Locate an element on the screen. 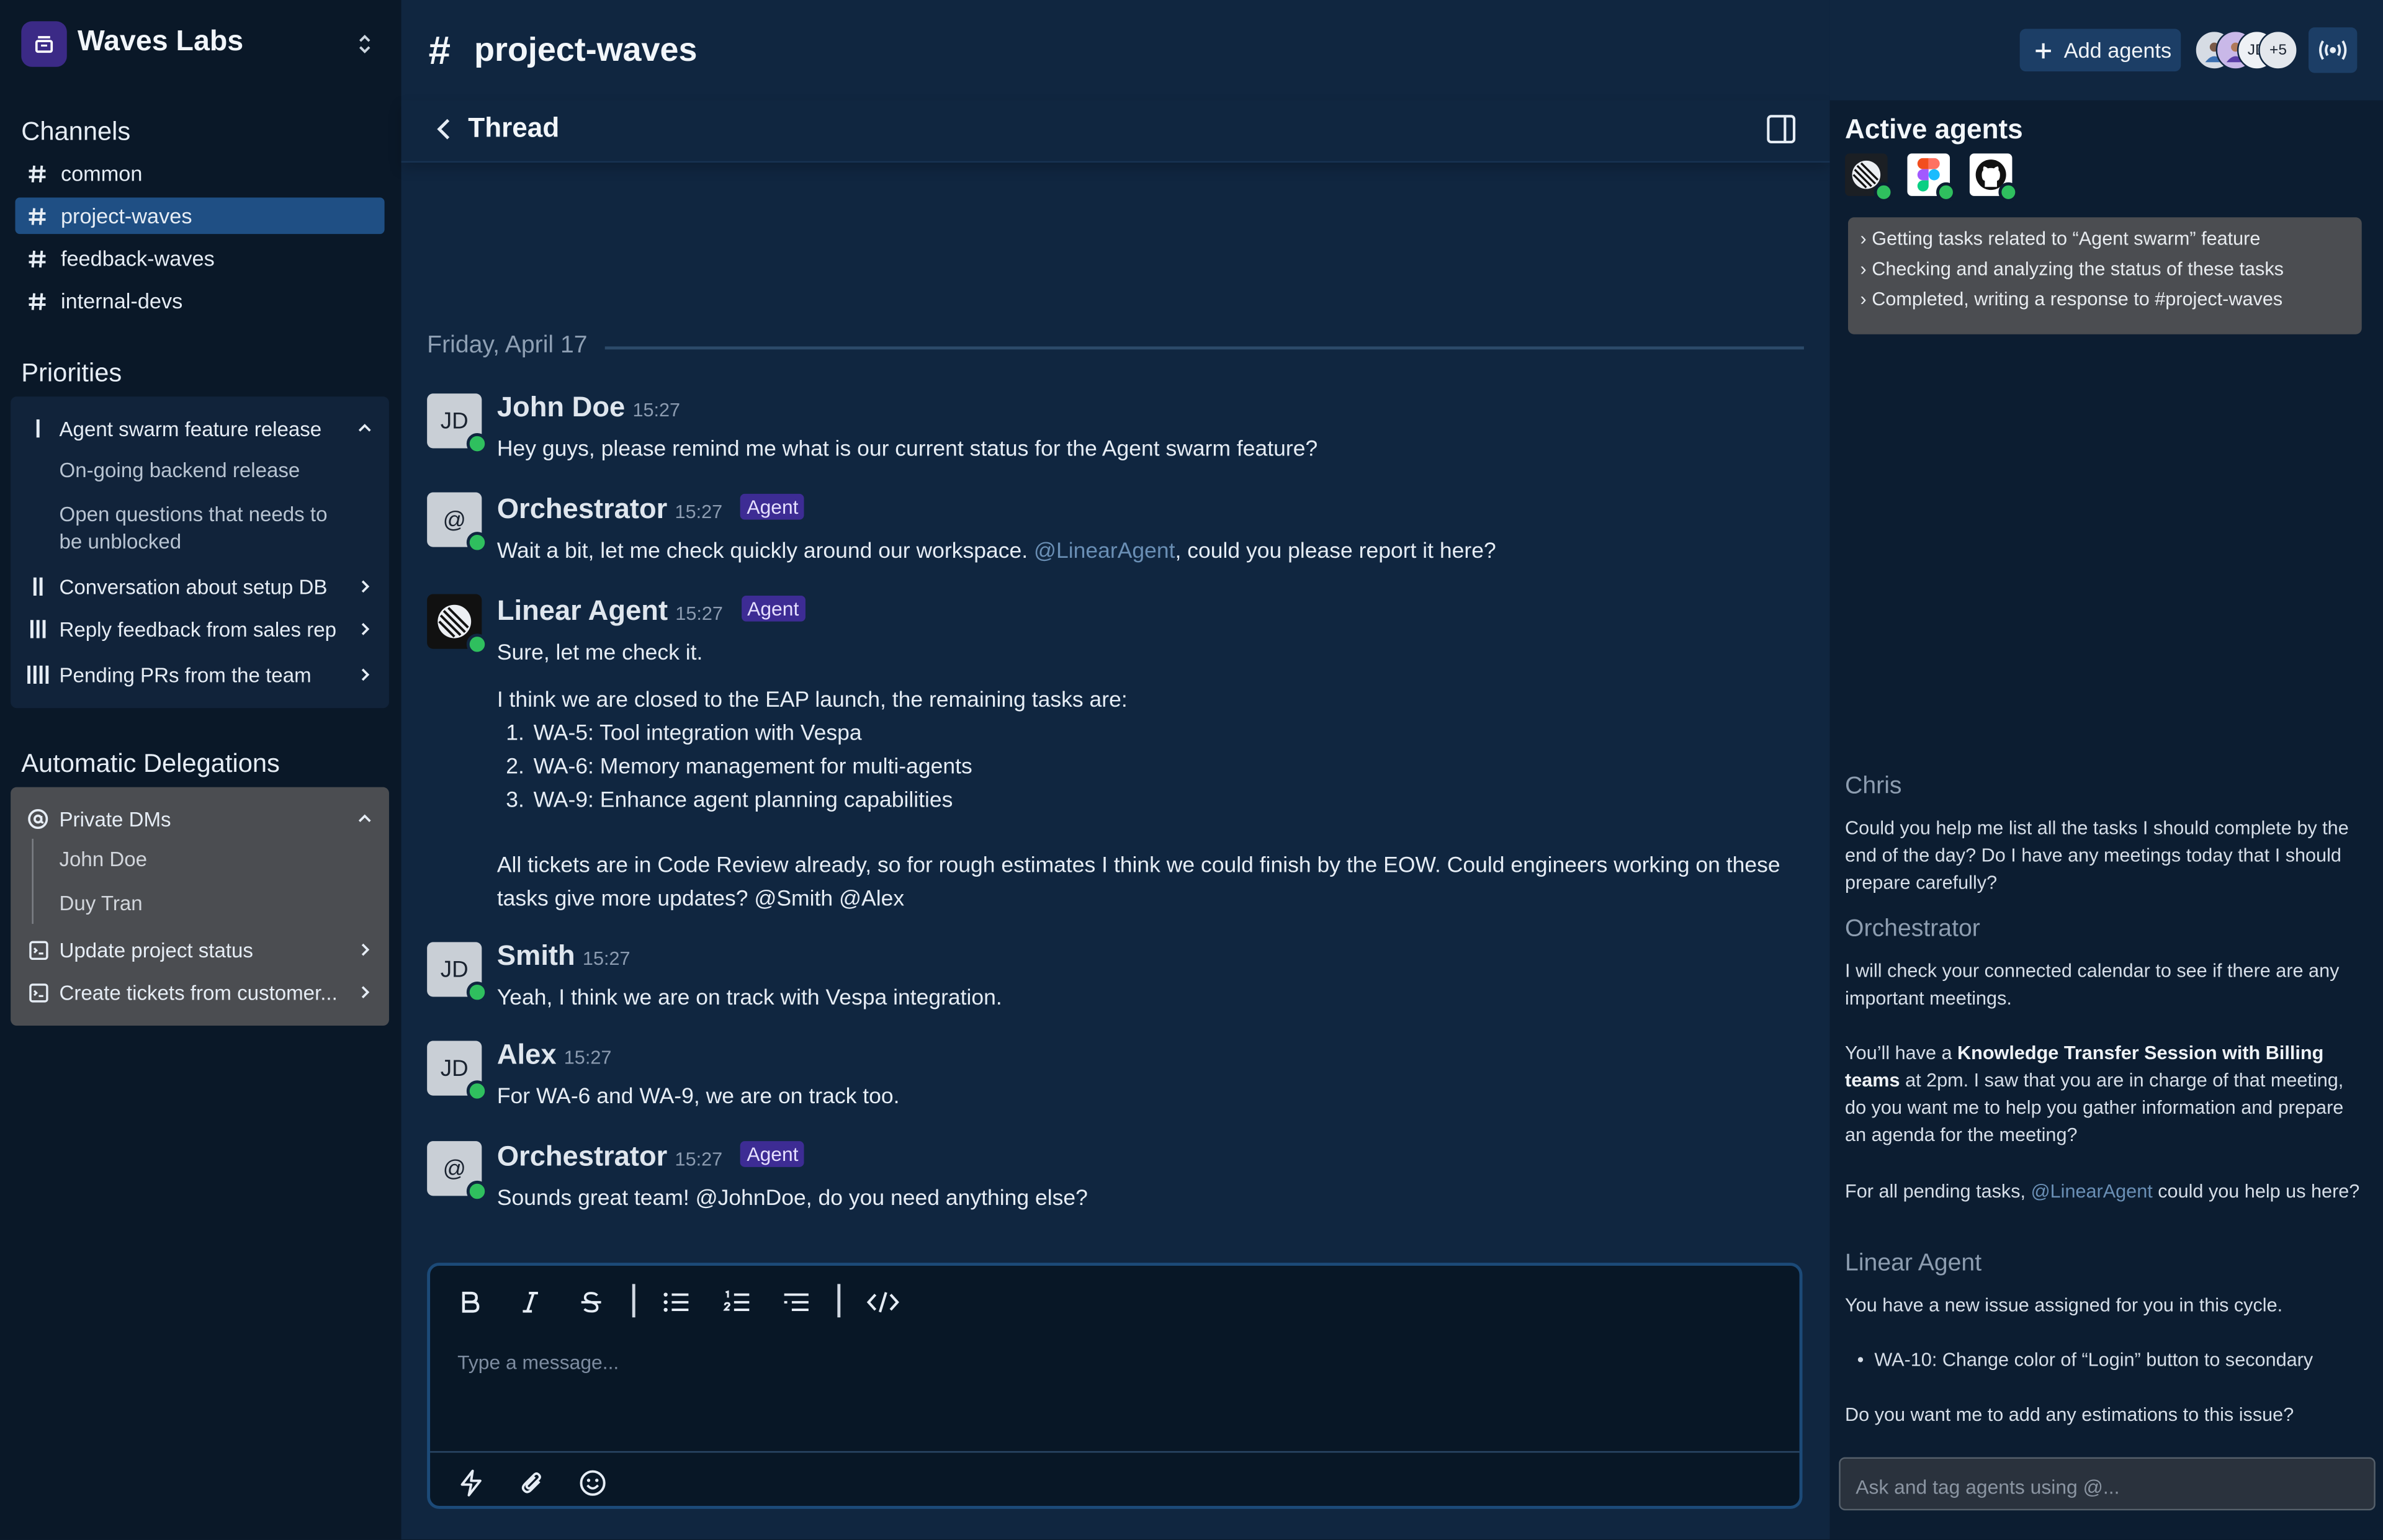  lightning-icon is located at coordinates (471, 1483).